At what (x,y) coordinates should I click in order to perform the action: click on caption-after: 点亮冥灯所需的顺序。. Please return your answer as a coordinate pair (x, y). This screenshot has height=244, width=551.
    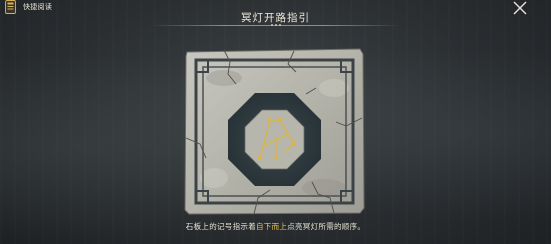
    Looking at the image, I should click on (326, 226).